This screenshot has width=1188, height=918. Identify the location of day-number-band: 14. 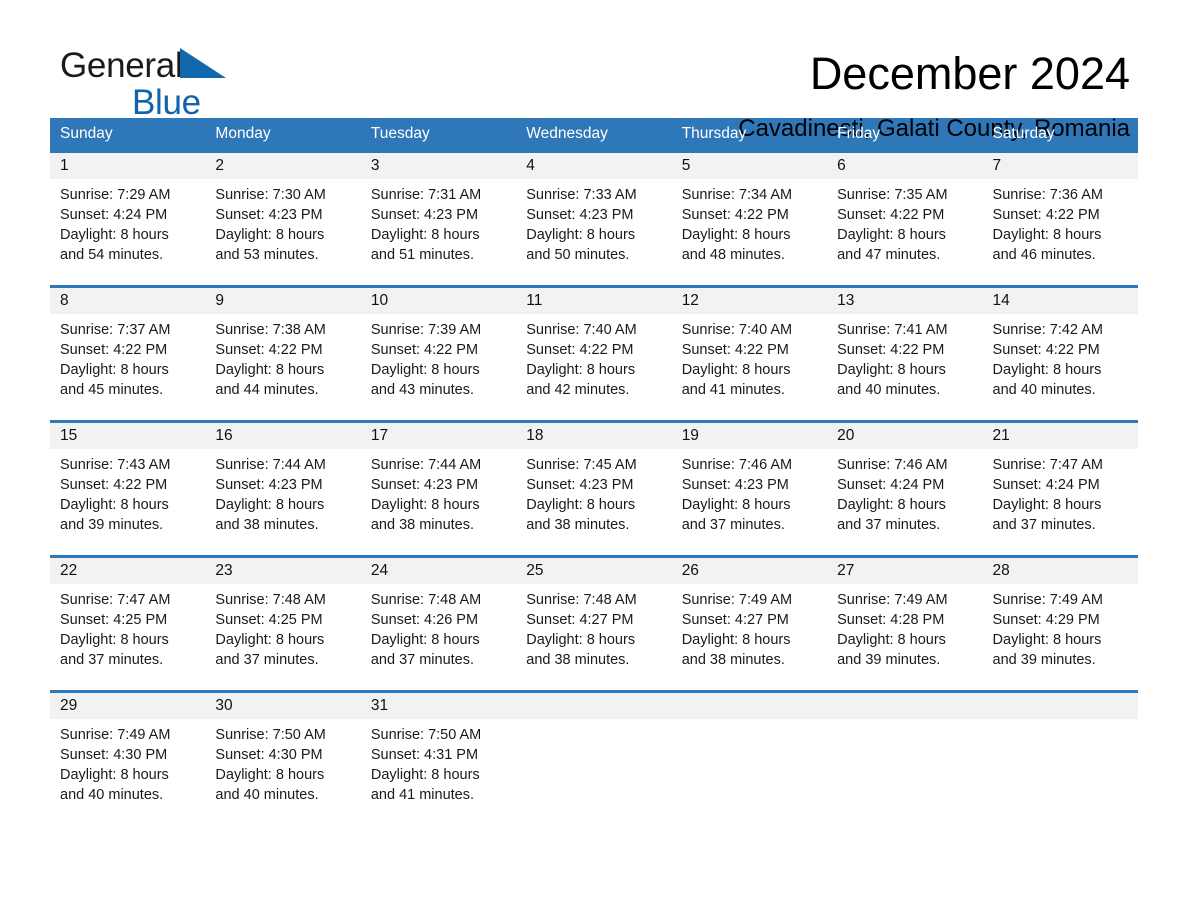
(1060, 301).